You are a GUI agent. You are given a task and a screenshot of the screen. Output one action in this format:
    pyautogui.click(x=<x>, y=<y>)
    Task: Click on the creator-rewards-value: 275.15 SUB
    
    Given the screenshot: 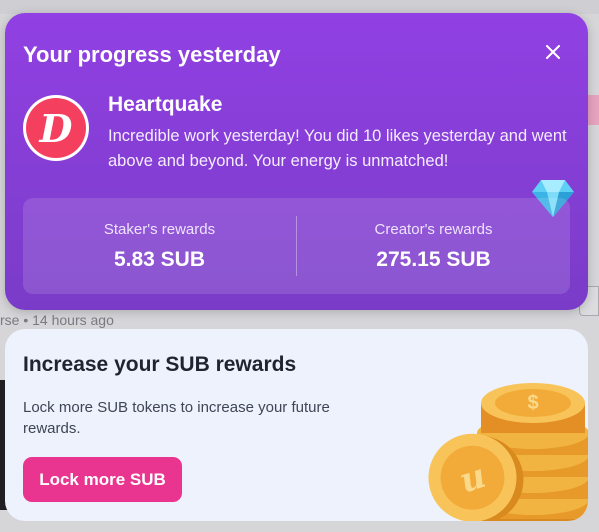 What is the action you would take?
    pyautogui.click(x=433, y=259)
    